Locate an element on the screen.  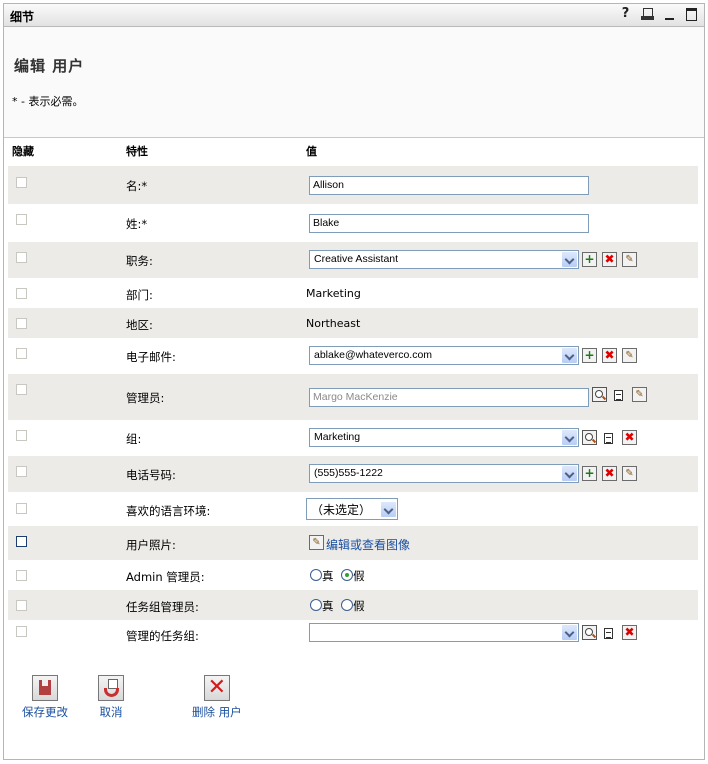
delete-user-button: ✕ 删除 用户 is located at coordinates (217, 697).